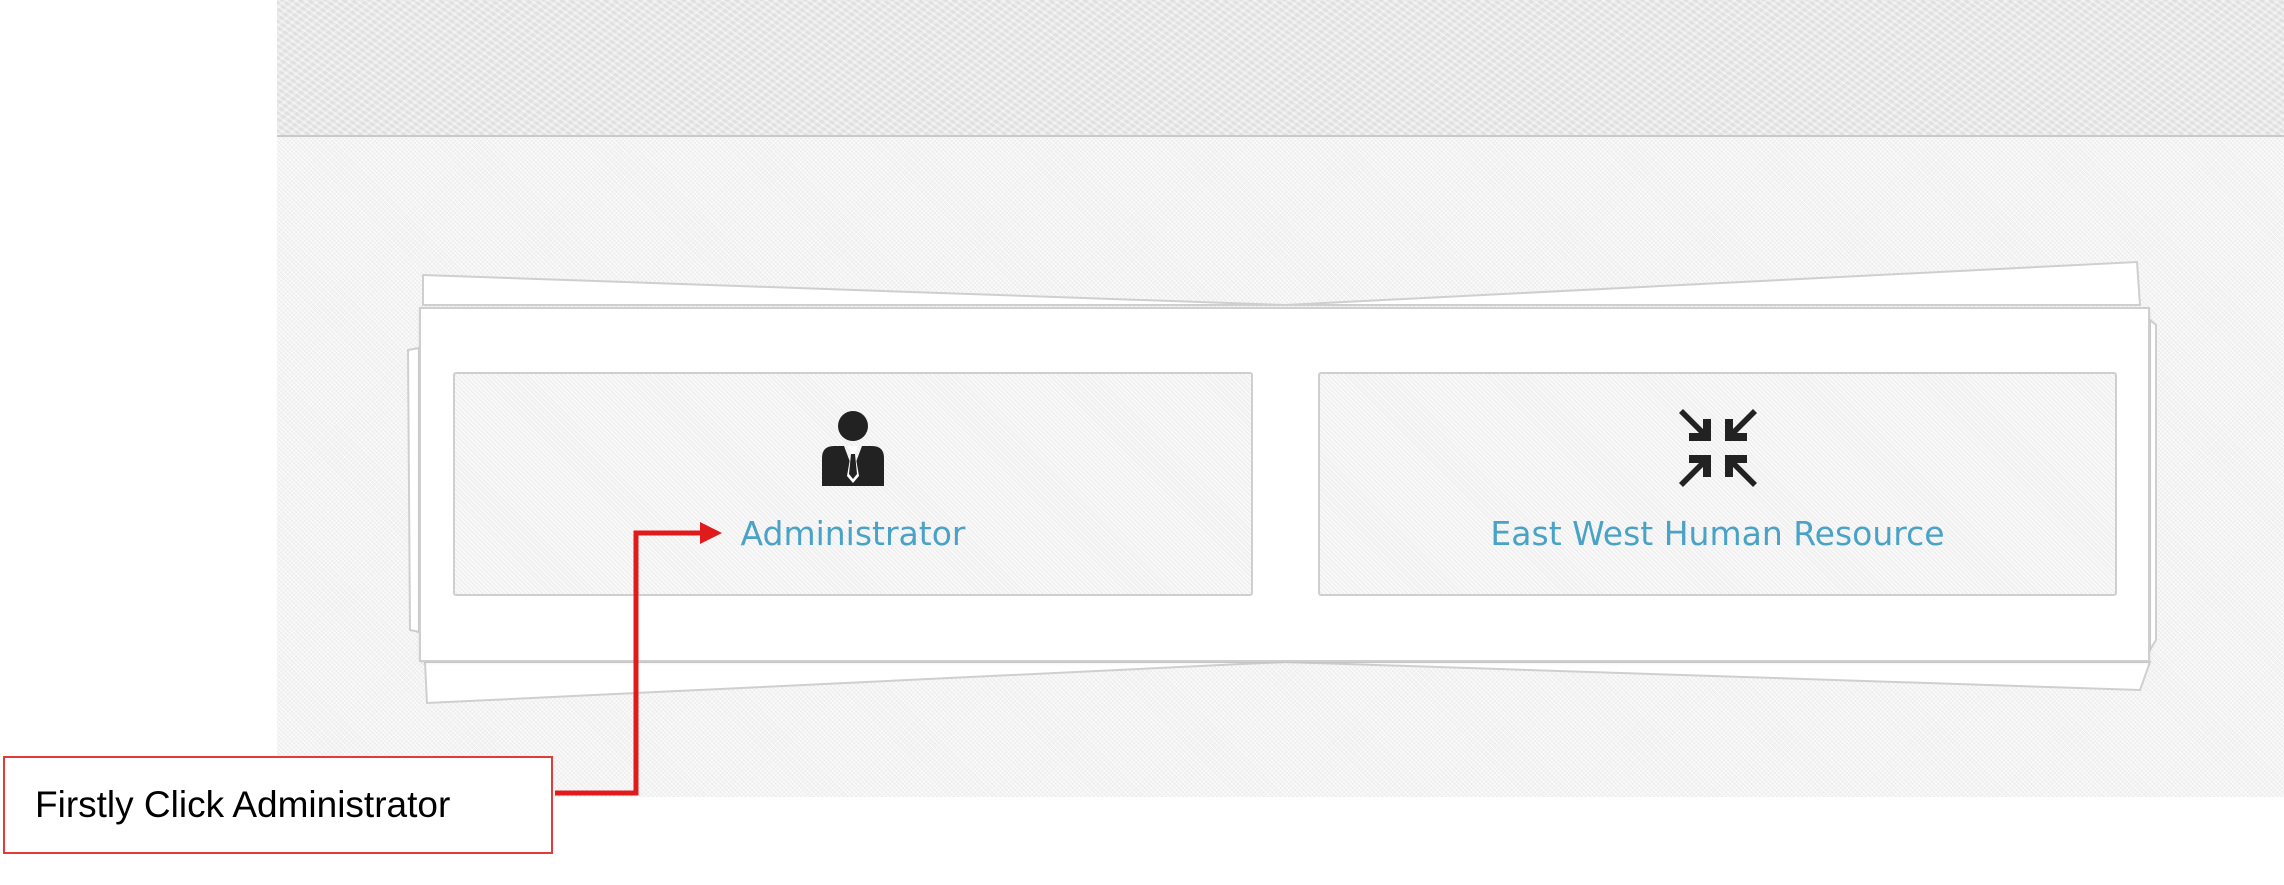 This screenshot has height=885, width=2284. What do you see at coordinates (1717, 533) in the screenshot?
I see `east-west-hr-link: East West Human Resource` at bounding box center [1717, 533].